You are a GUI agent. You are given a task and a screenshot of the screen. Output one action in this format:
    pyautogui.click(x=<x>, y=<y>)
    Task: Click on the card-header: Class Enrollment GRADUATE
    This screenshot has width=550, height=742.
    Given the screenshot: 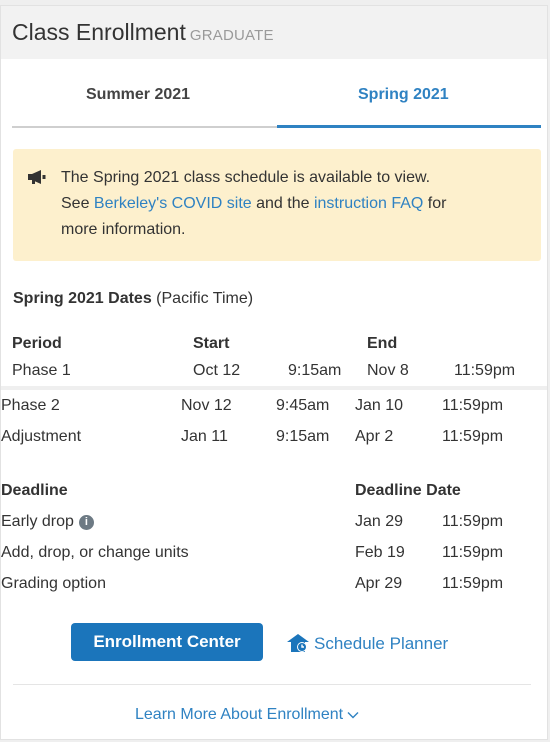 What is the action you would take?
    pyautogui.click(x=274, y=32)
    